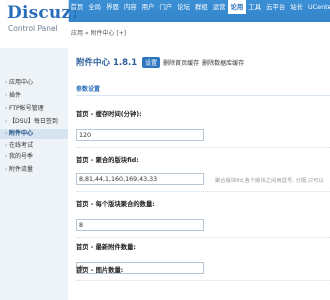 The height and width of the screenshot is (300, 330). What do you see at coordinates (181, 62) in the screenshot?
I see `title-button-1: 删除首页缓存` at bounding box center [181, 62].